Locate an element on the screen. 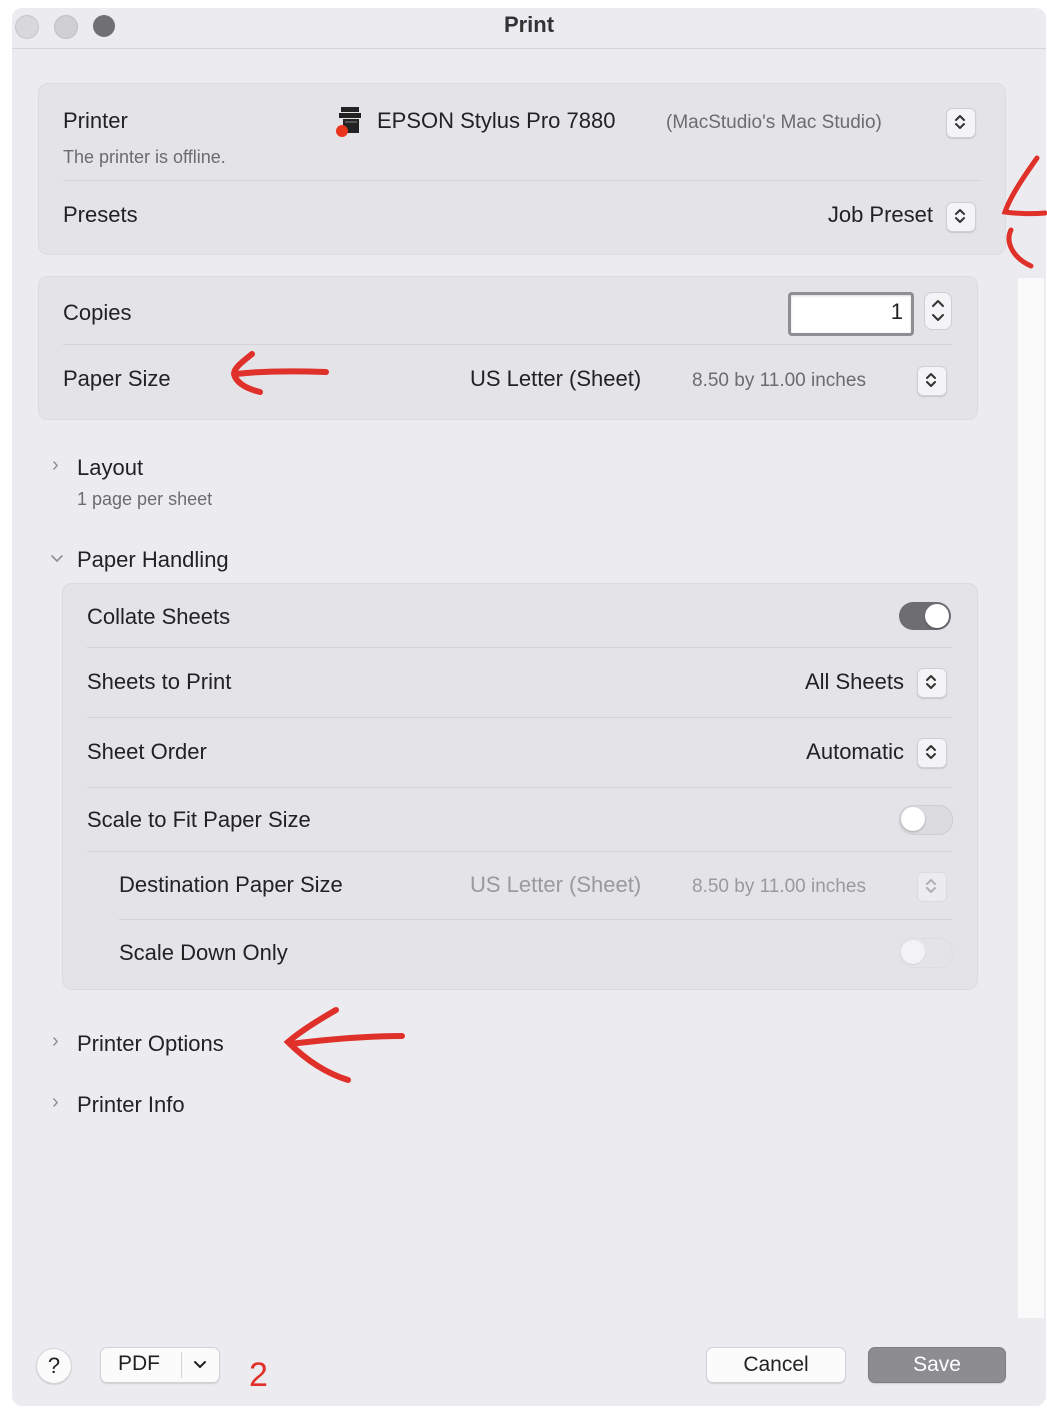  destination-paper-size-dims: 8.50 by 11.00 inches is located at coordinates (779, 886).